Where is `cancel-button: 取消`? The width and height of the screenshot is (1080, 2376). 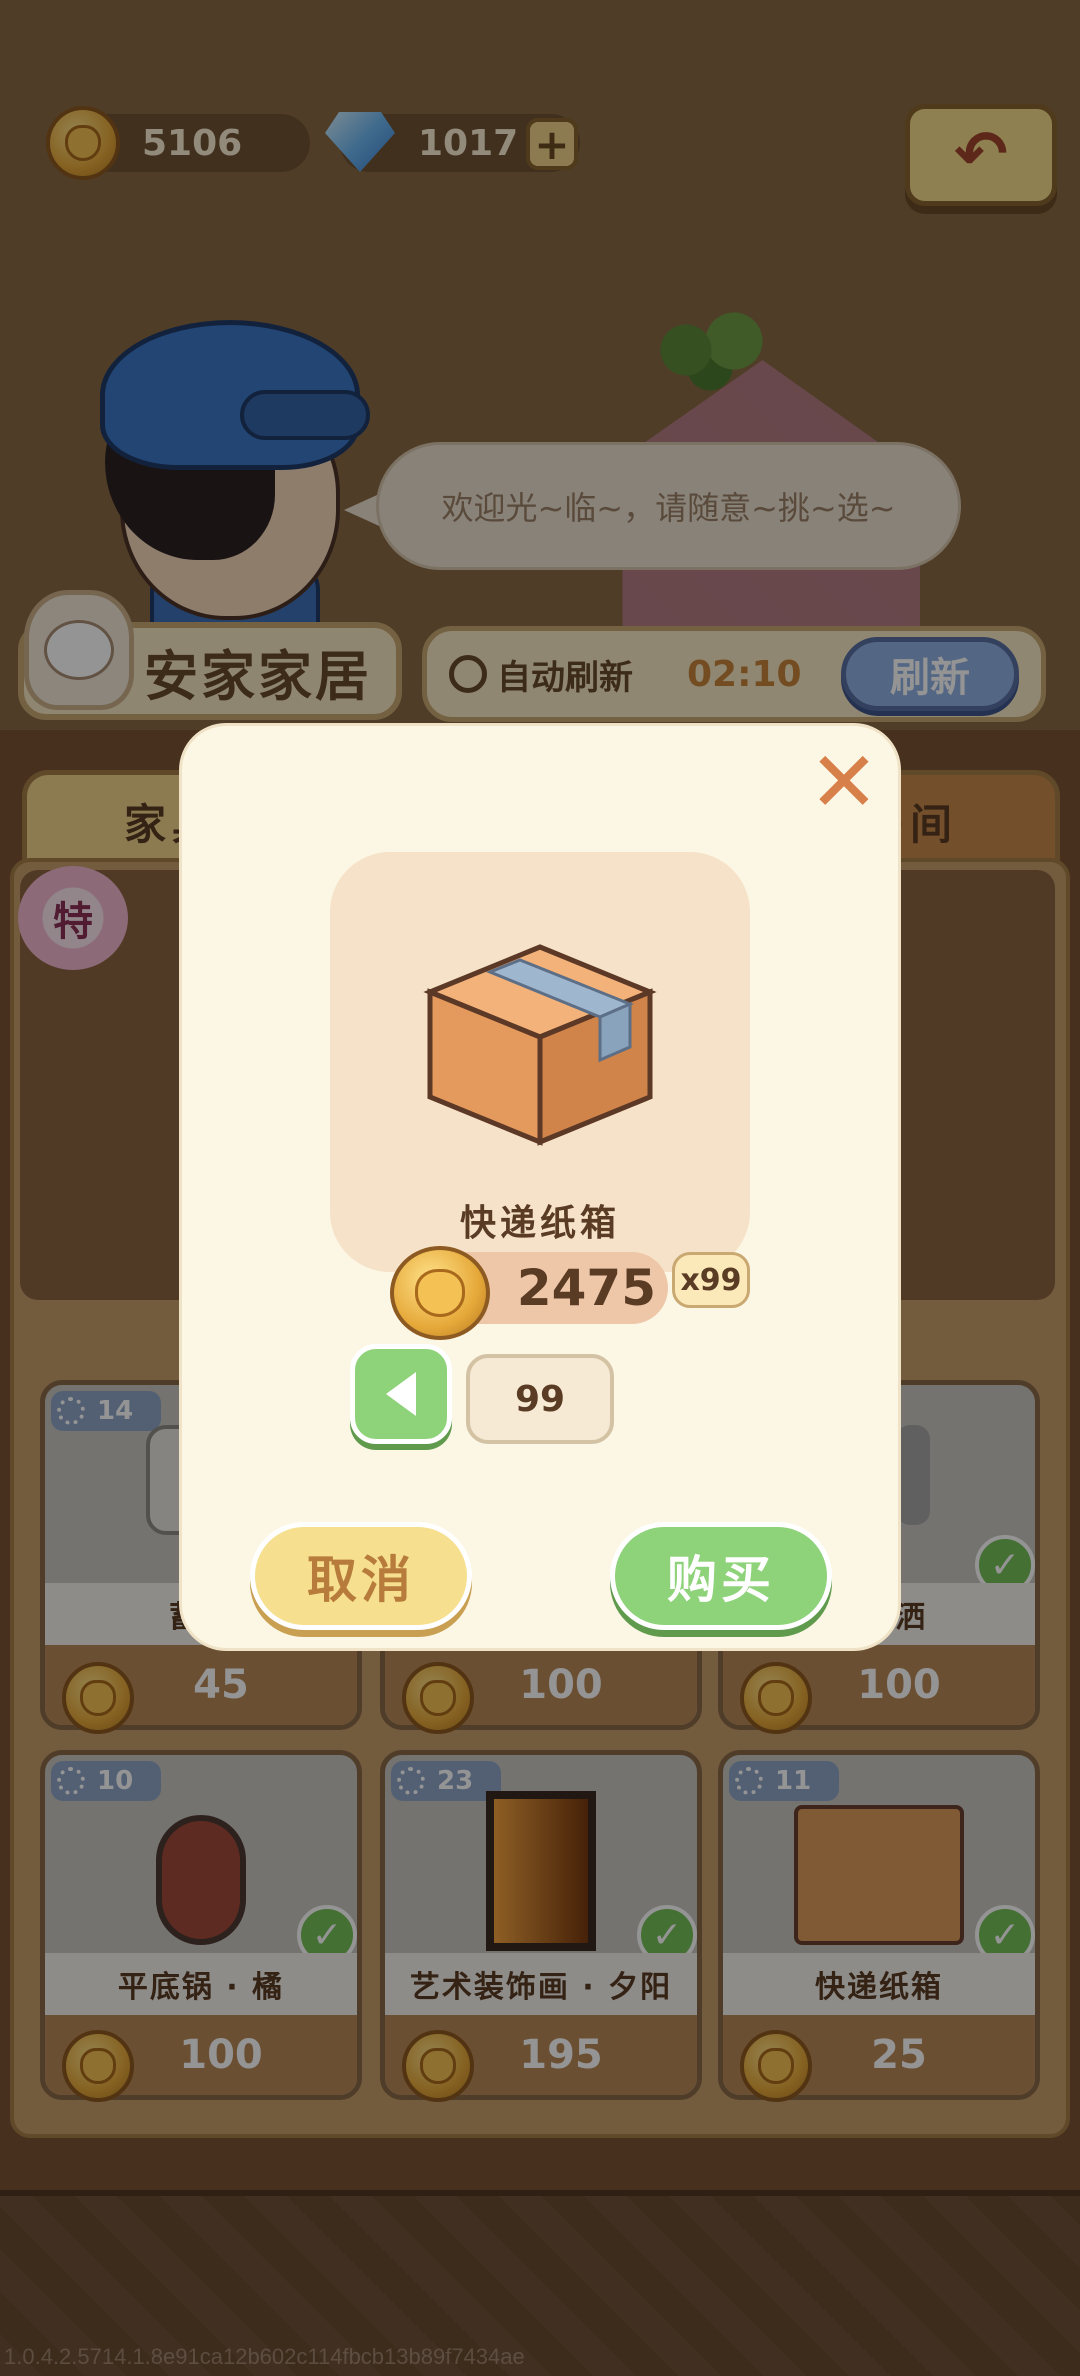 cancel-button: 取消 is located at coordinates (361, 1576).